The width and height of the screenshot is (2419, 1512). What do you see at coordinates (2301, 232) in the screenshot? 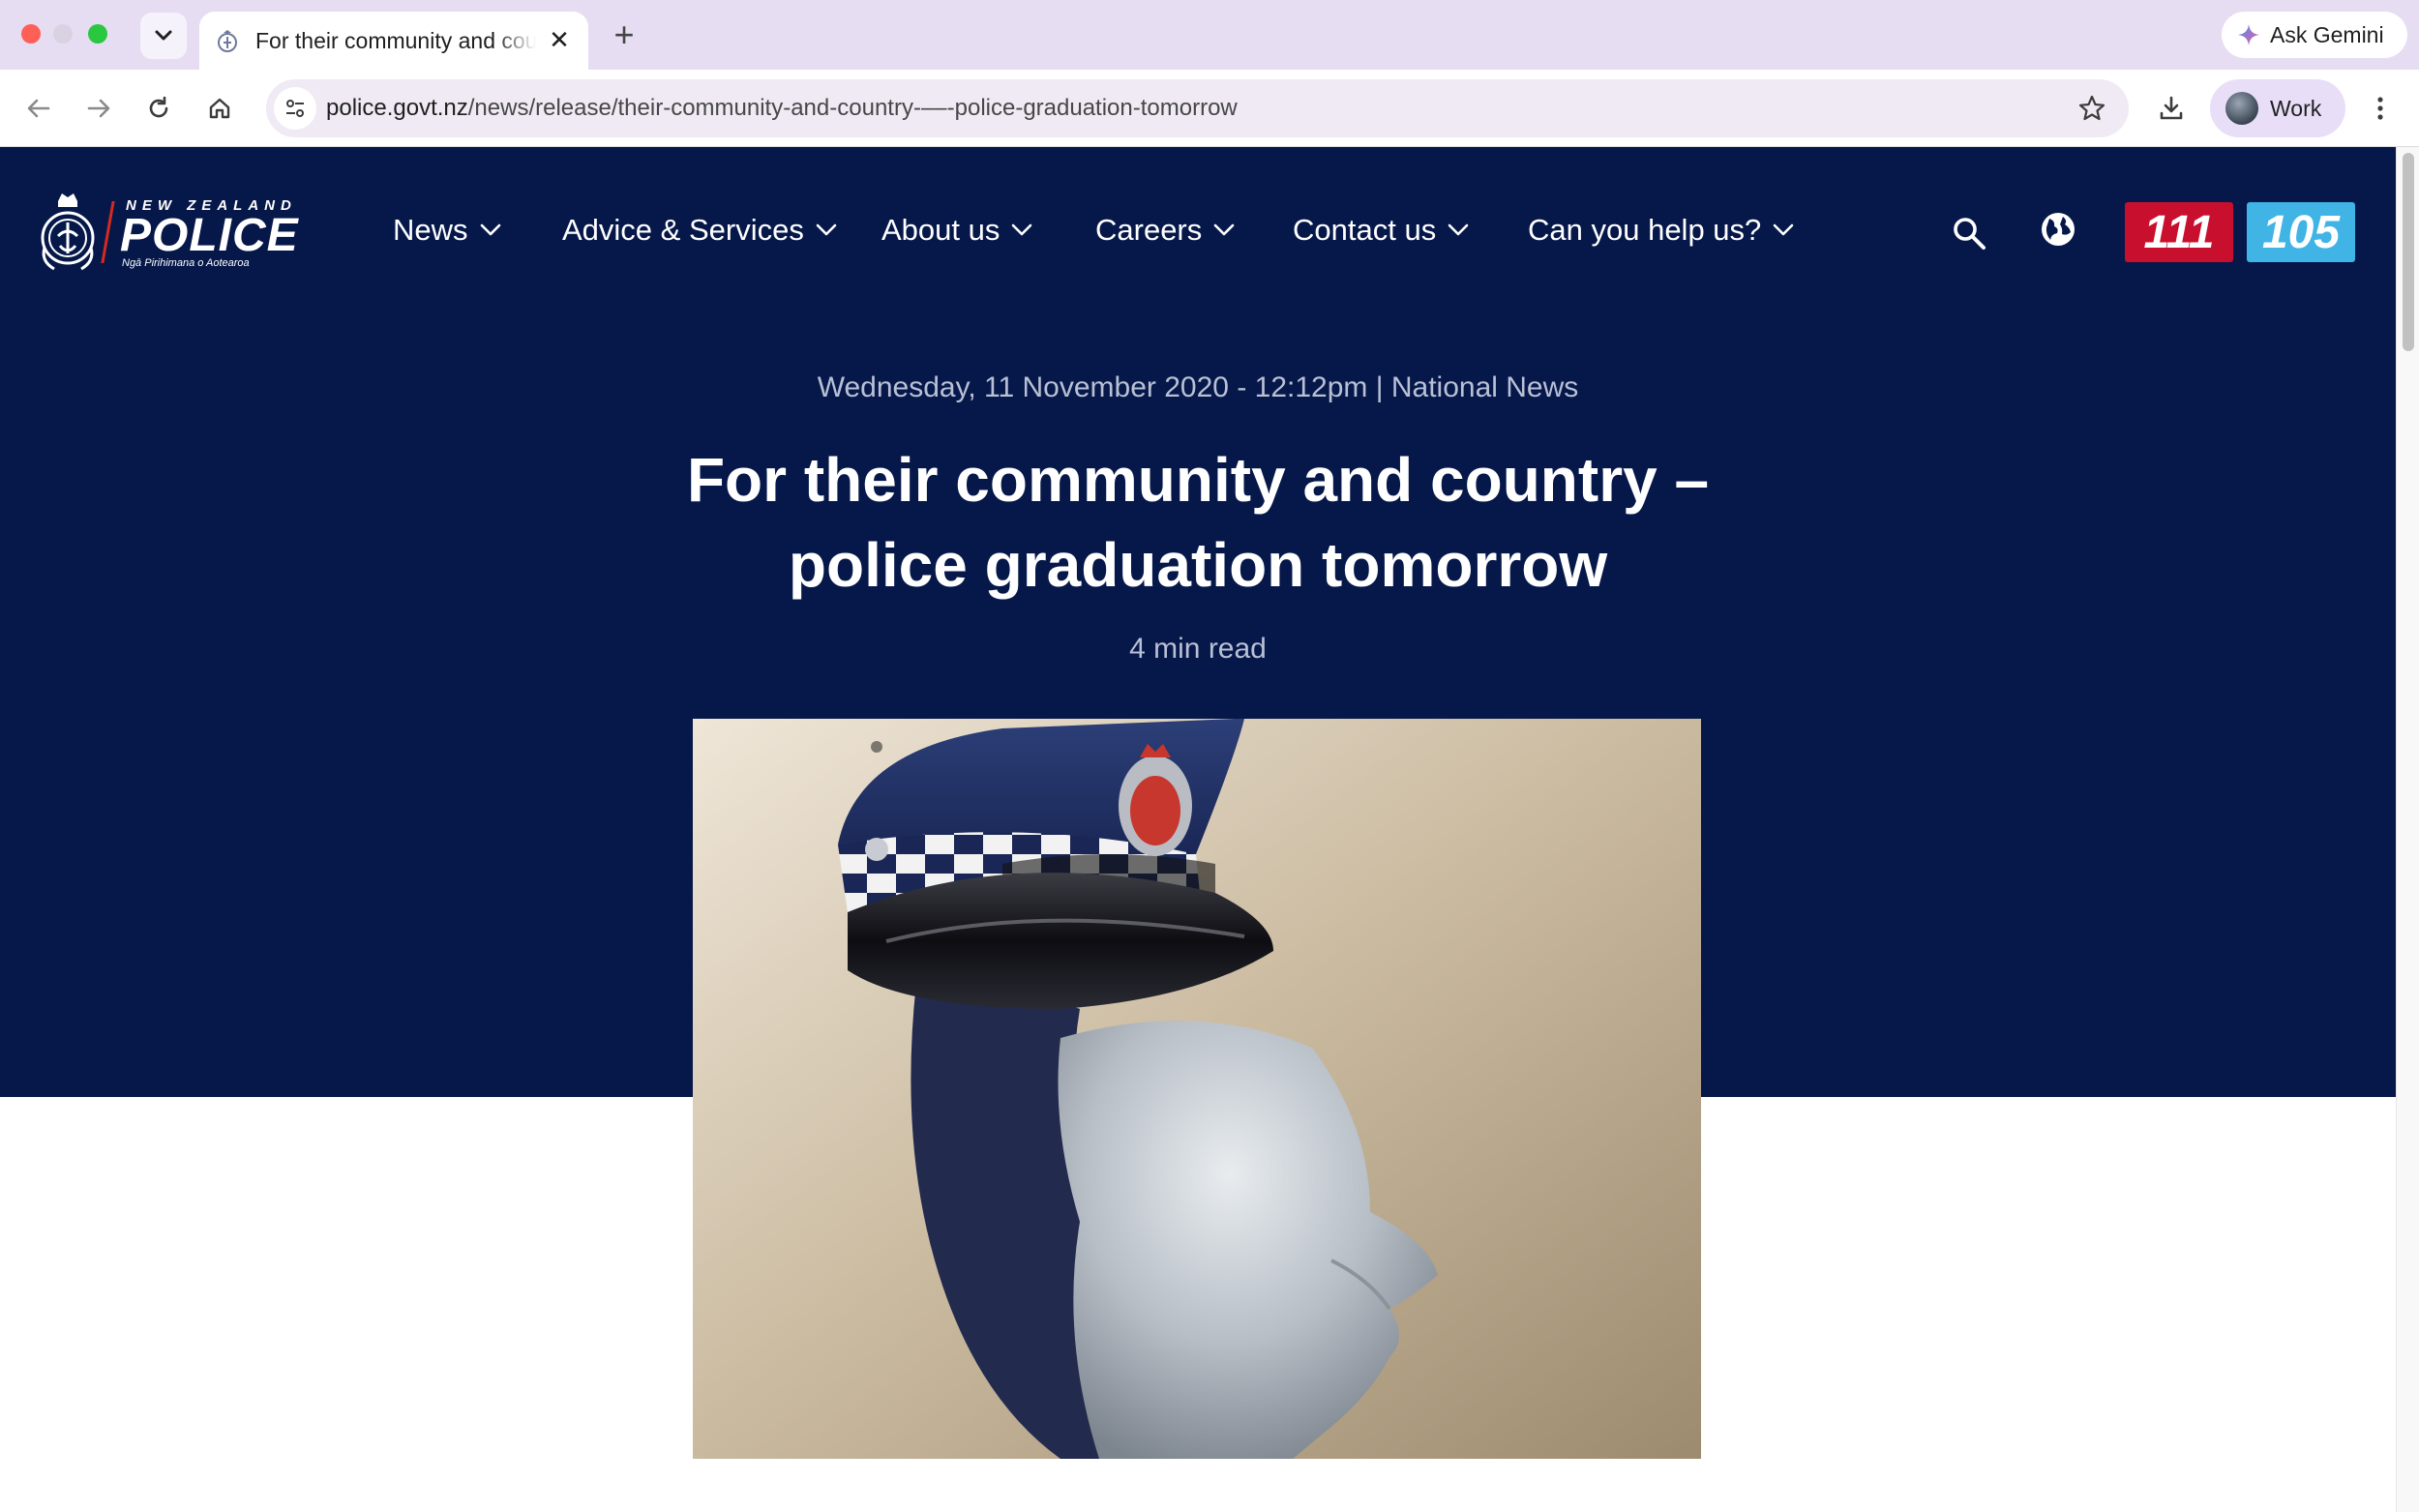
I see `non-emergency-105-button: 105` at bounding box center [2301, 232].